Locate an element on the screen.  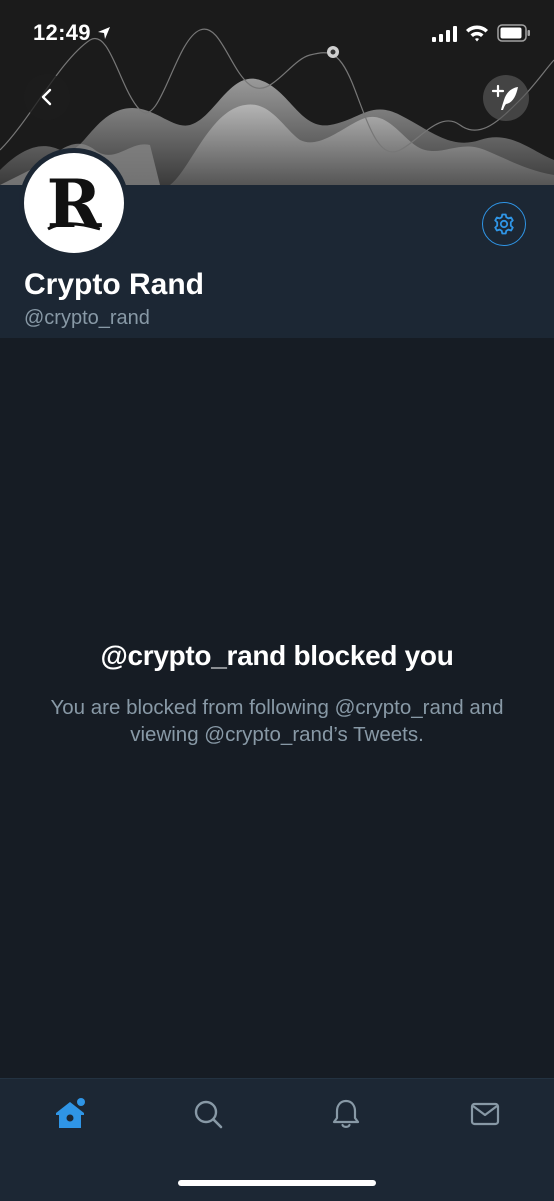
avatar-image: R is located at coordinates (74, 203).